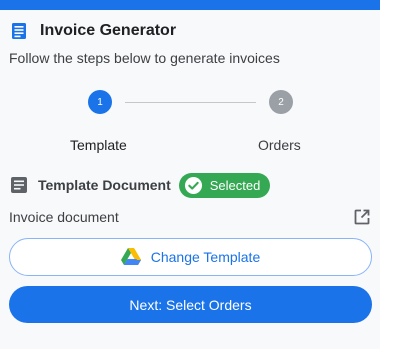 The width and height of the screenshot is (394, 349). What do you see at coordinates (281, 102) in the screenshot?
I see `step-2-indicator: 2` at bounding box center [281, 102].